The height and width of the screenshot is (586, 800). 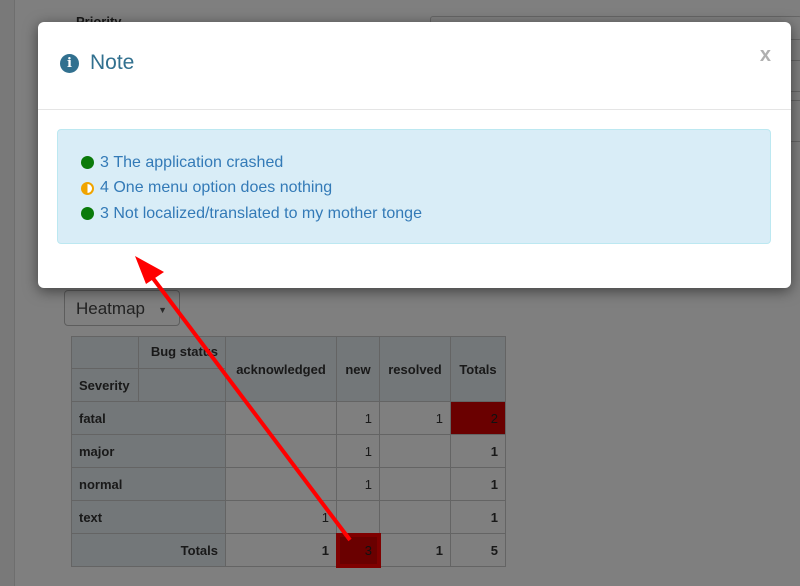 What do you see at coordinates (149, 270) in the screenshot?
I see `arrow-head-icon` at bounding box center [149, 270].